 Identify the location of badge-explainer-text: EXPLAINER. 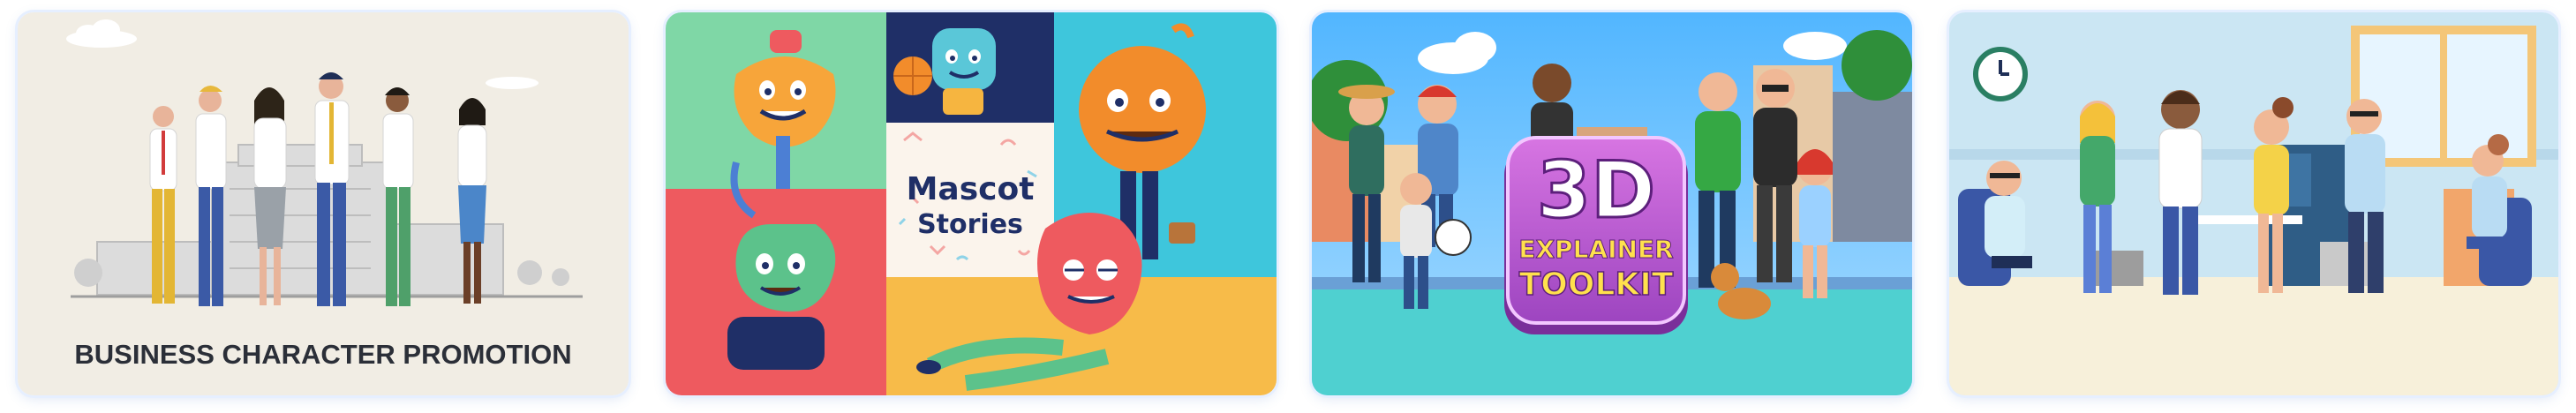
(1596, 249).